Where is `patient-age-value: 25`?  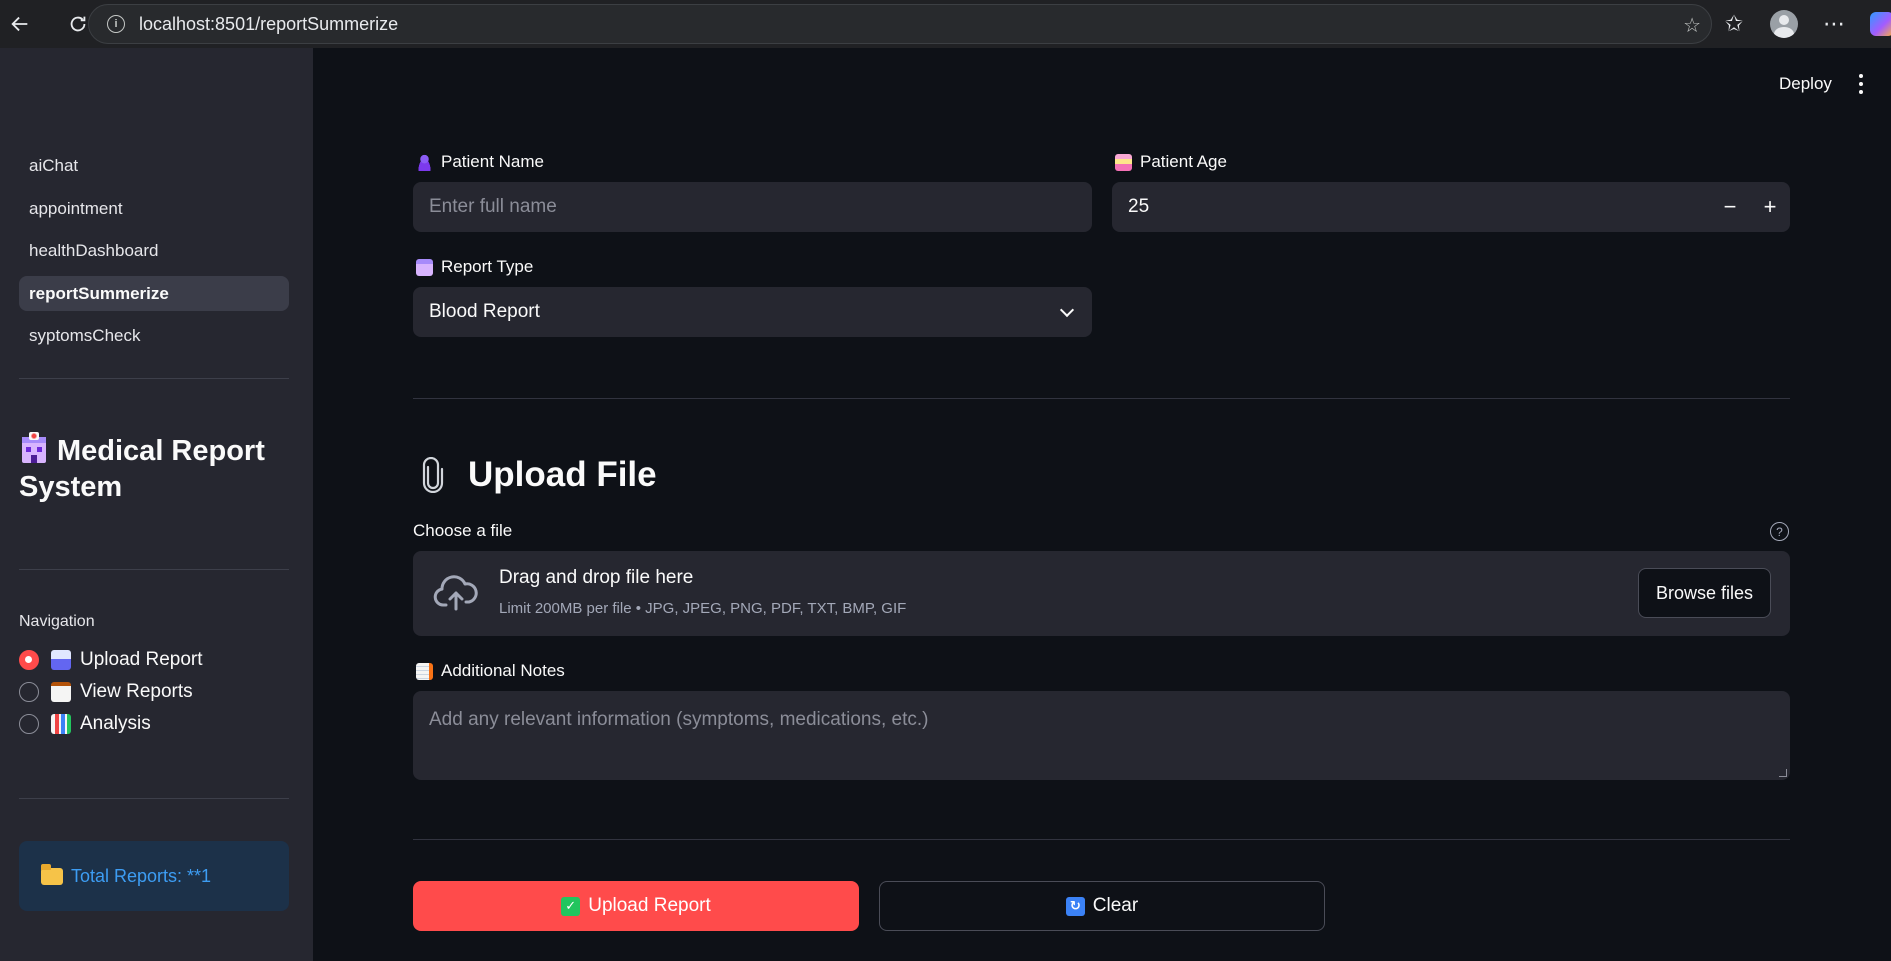 patient-age-value: 25 is located at coordinates (1138, 207).